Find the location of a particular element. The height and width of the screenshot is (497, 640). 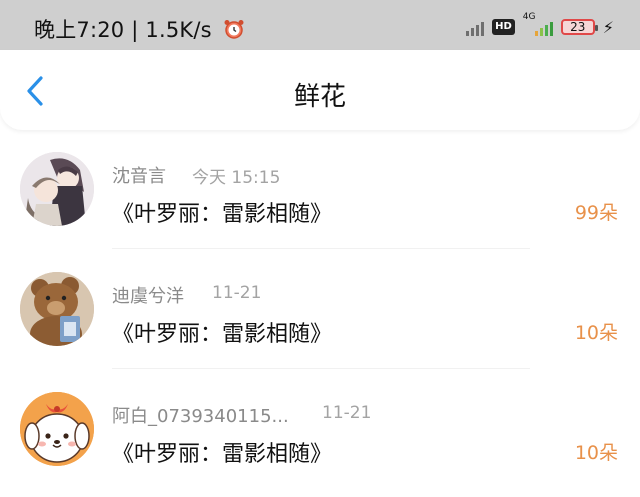

user-name: 迪虞兮洋 is located at coordinates (148, 296).